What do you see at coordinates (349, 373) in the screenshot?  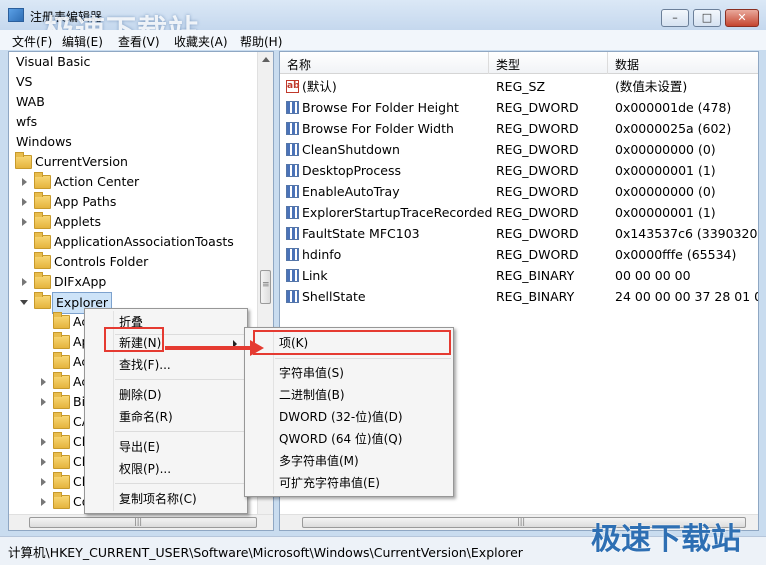 I see `submenu-item-string-value: 字符串值(S)` at bounding box center [349, 373].